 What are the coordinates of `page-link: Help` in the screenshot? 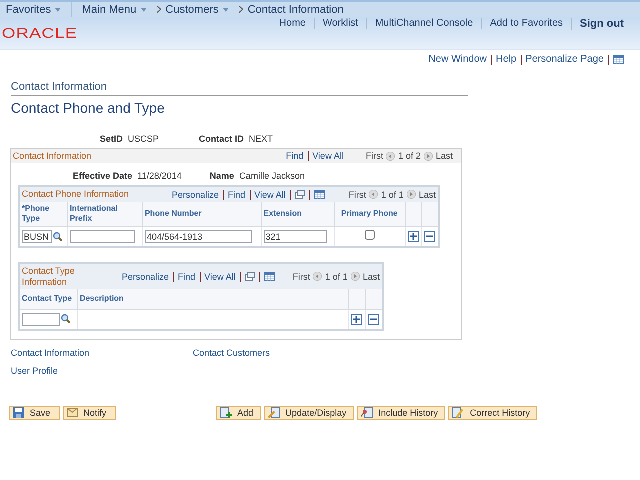 It's located at (506, 59).